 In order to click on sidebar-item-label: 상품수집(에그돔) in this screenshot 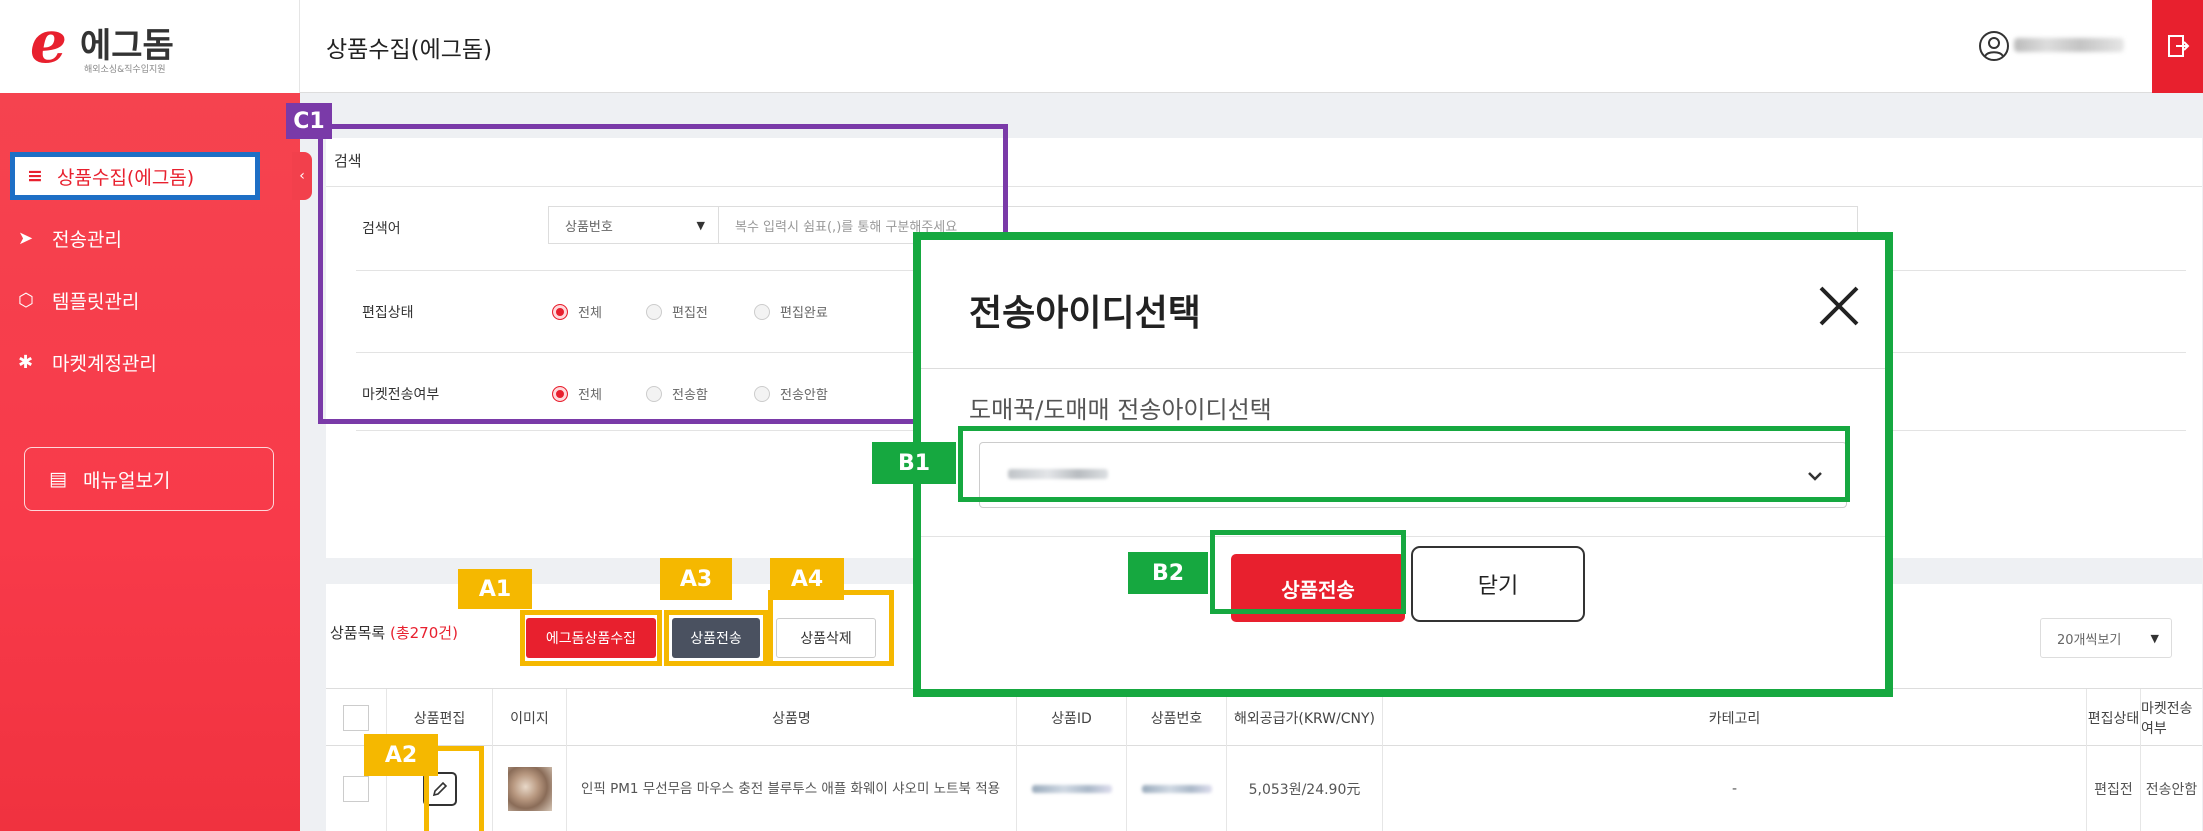, I will do `click(126, 177)`.